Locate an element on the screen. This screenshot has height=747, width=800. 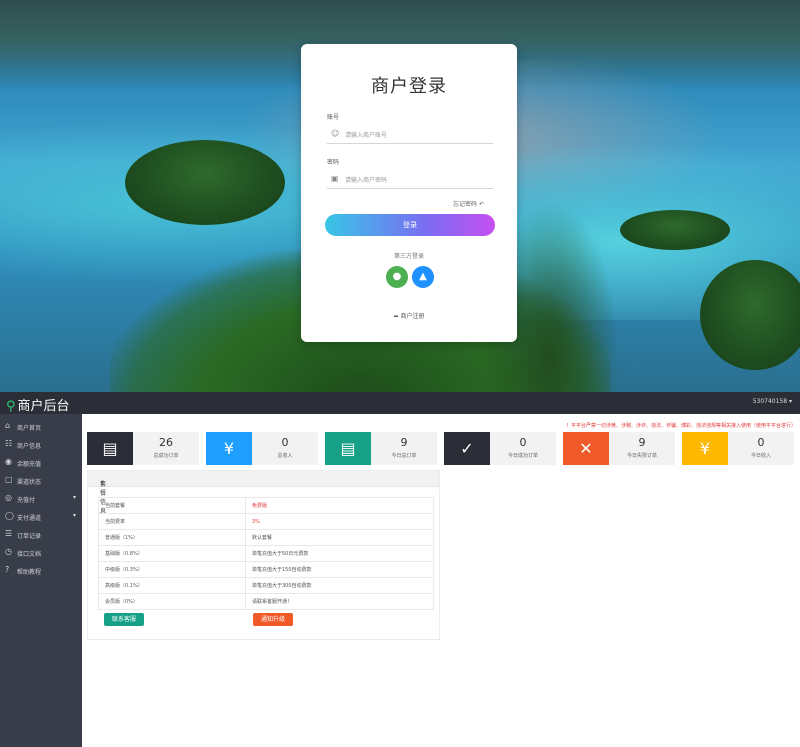
table-cell: 免费版 is located at coordinates (339, 505).